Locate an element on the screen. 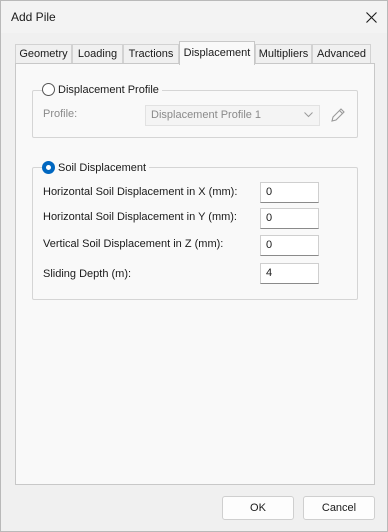 The height and width of the screenshot is (532, 388). tab-geometry: Geometry is located at coordinates (43, 54).